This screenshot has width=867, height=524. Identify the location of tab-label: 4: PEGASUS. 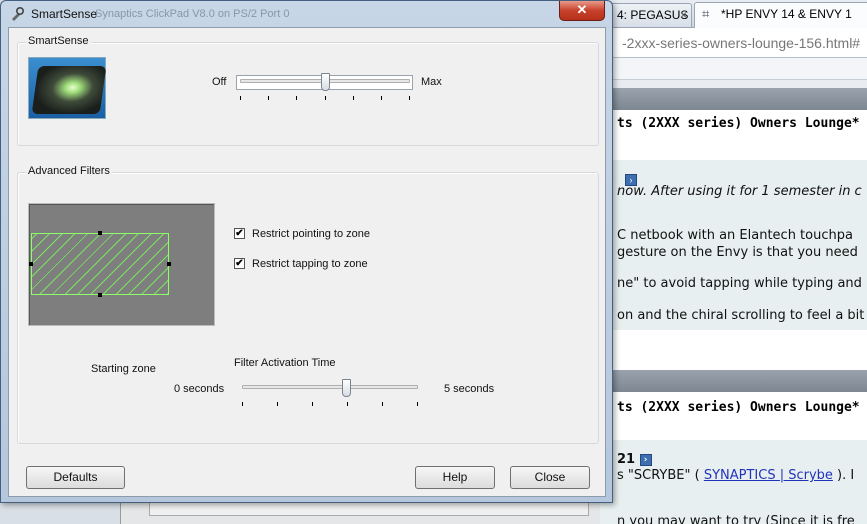
(653, 15).